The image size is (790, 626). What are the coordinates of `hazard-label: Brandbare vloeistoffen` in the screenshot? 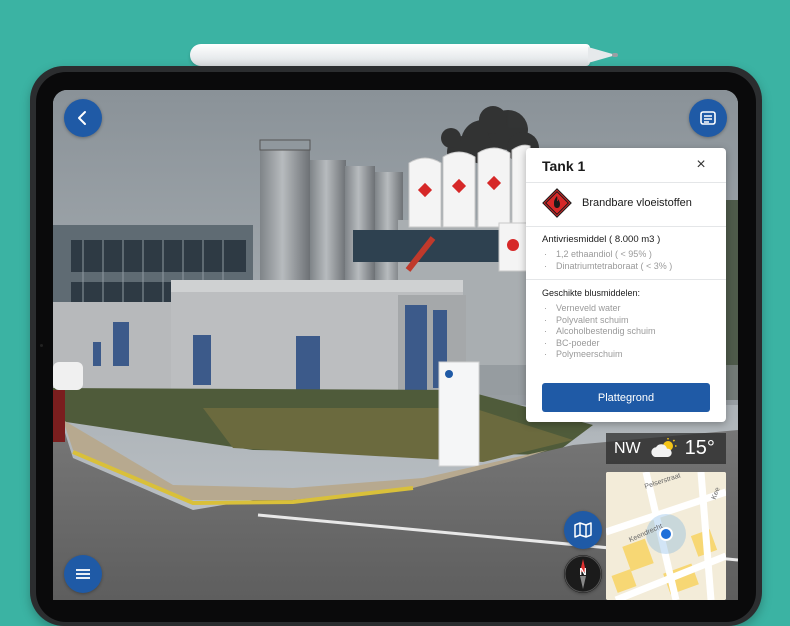 It's located at (637, 203).